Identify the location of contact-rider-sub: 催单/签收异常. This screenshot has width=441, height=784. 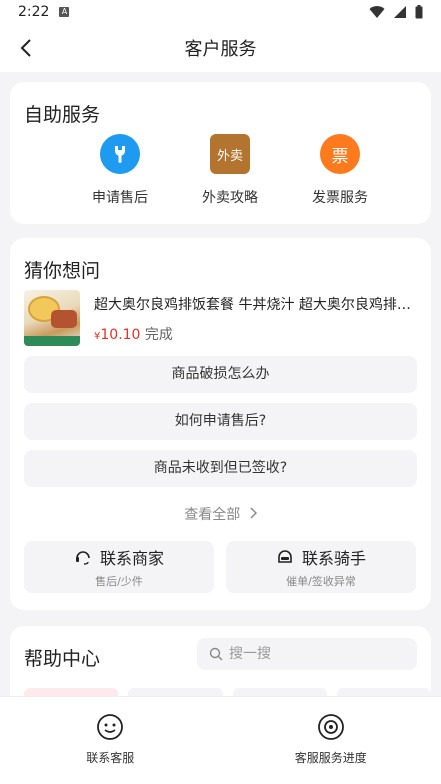
(321, 581).